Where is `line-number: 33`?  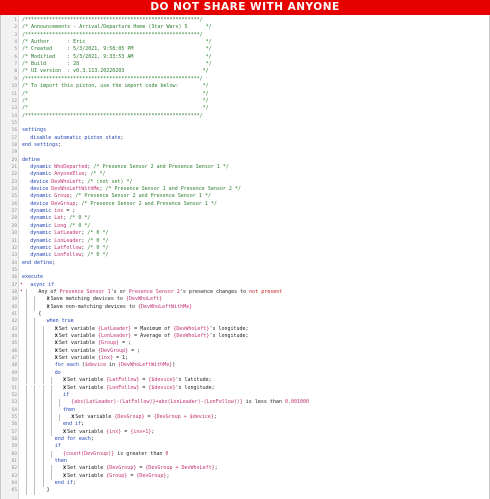
line-number: 33 is located at coordinates (14, 255).